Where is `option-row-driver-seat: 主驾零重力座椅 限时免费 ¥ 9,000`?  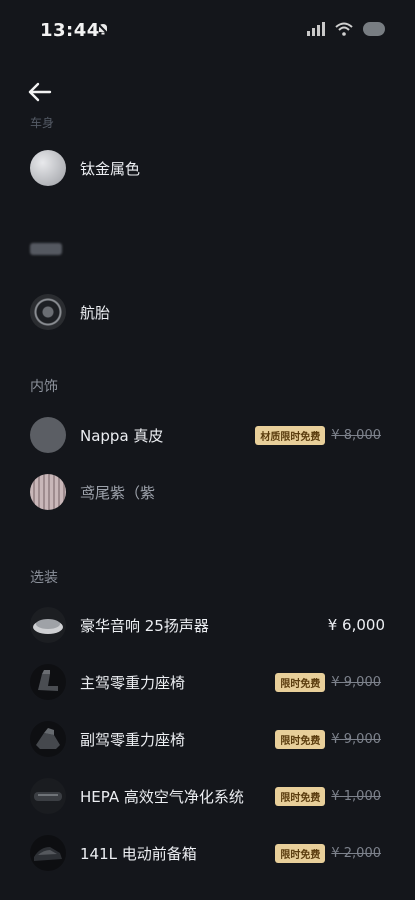 option-row-driver-seat: 主驾零重力座椅 限时免费 ¥ 9,000 is located at coordinates (207, 682).